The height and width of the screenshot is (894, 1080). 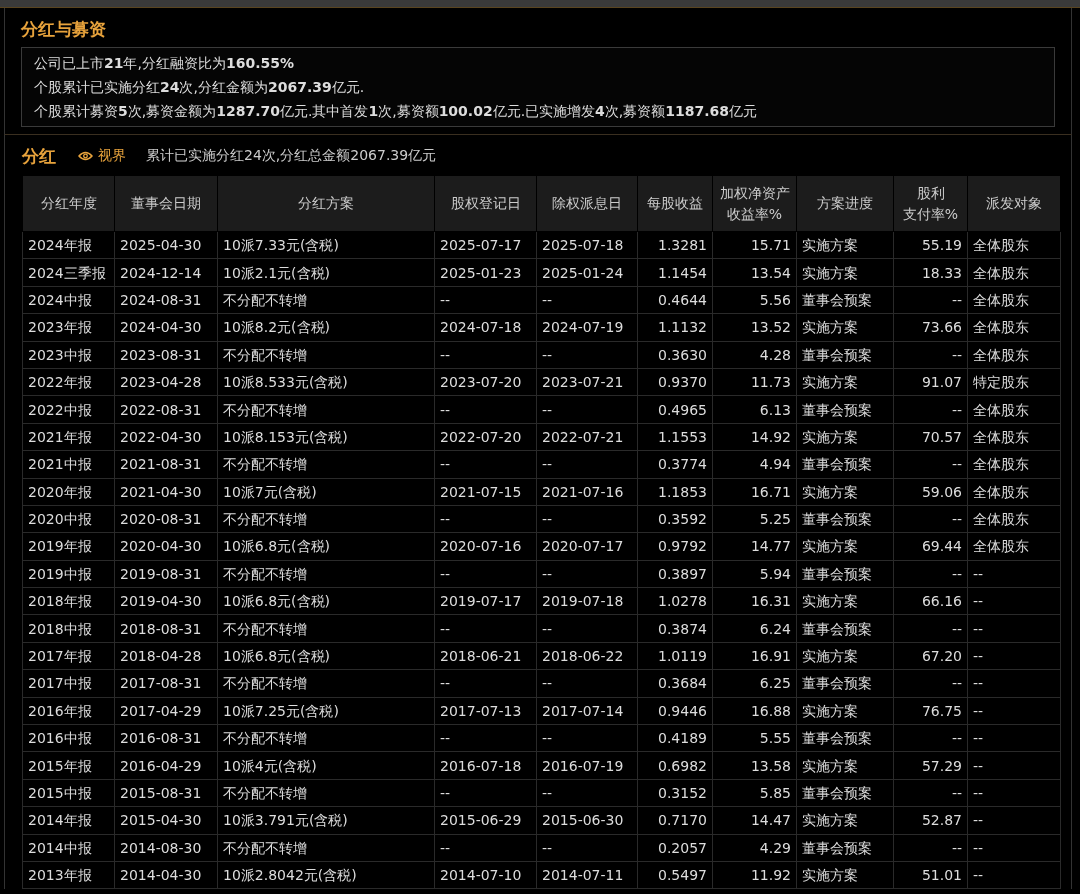 What do you see at coordinates (326, 272) in the screenshot?
I see `table-cell: 10派2.1元(含税)` at bounding box center [326, 272].